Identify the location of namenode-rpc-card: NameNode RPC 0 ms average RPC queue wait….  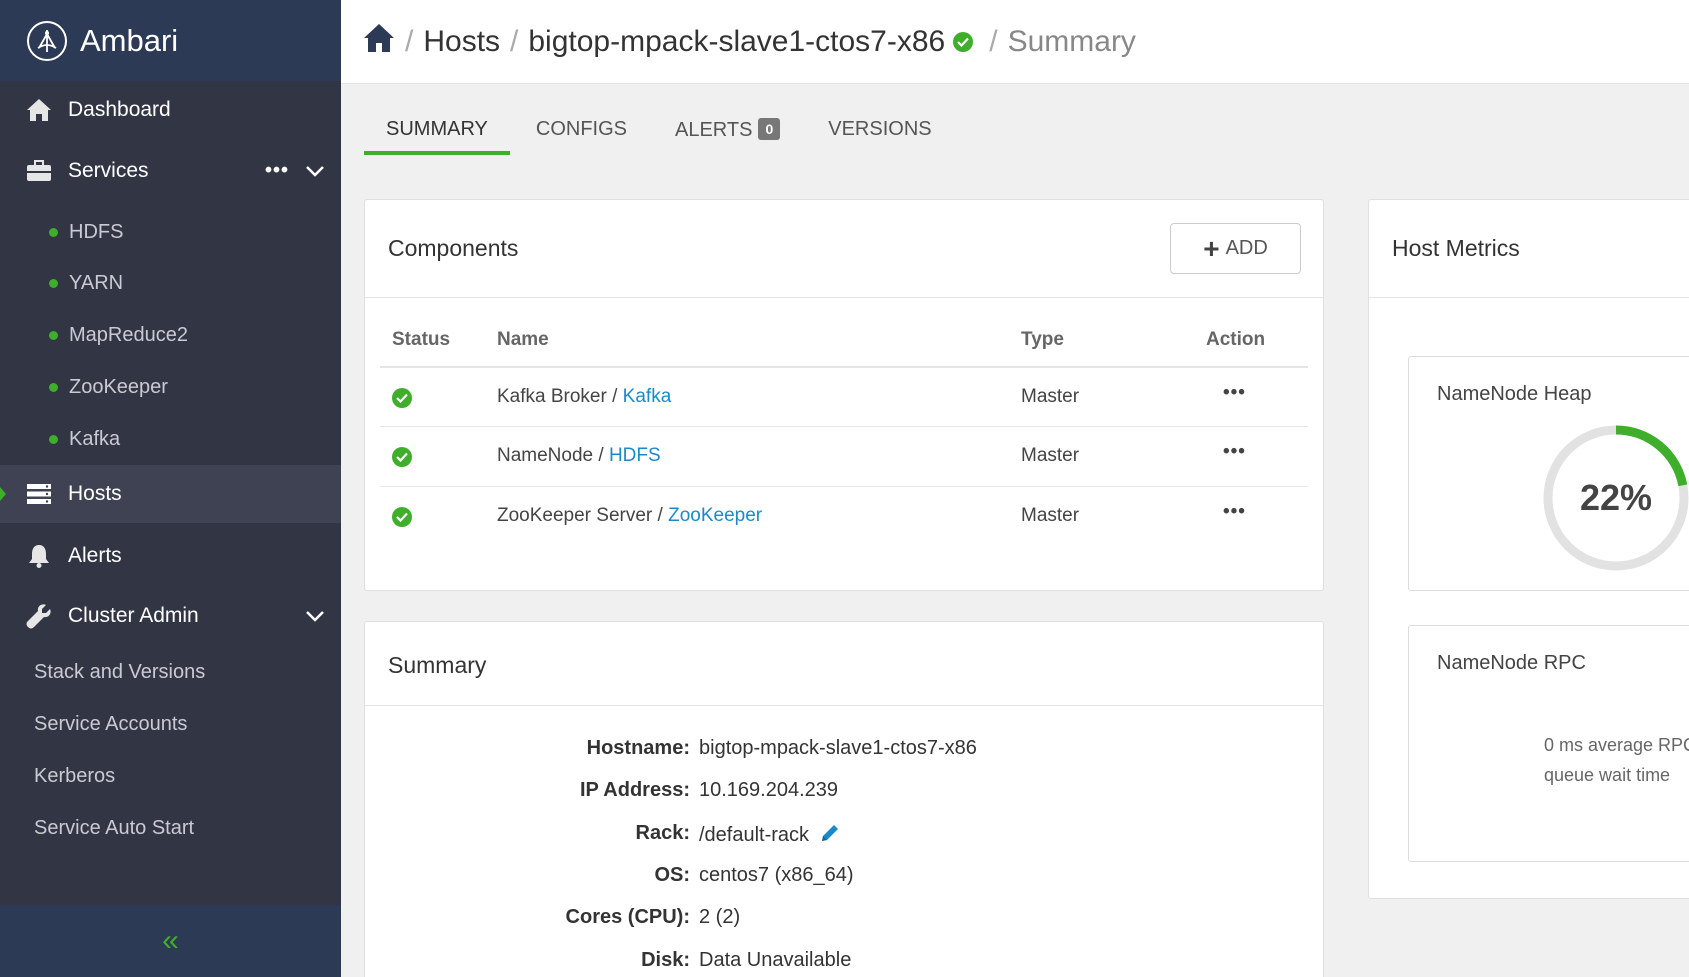
(1548, 743).